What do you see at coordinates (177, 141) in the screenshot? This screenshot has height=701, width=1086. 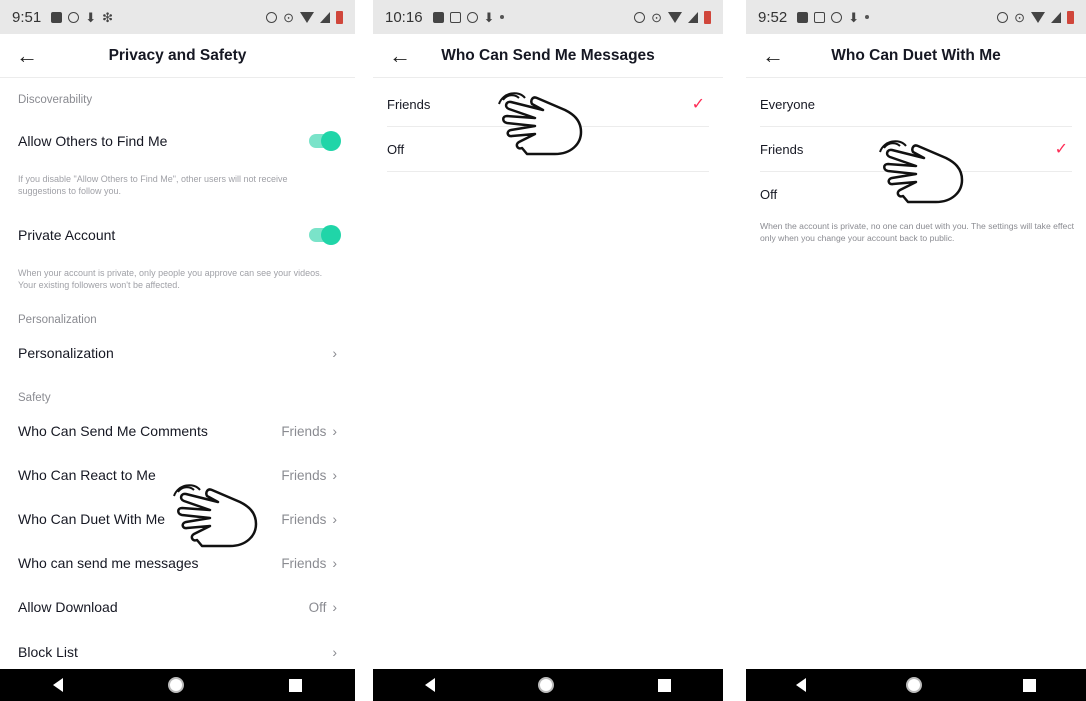 I see `allow-find-row: Allow Others to Find Me` at bounding box center [177, 141].